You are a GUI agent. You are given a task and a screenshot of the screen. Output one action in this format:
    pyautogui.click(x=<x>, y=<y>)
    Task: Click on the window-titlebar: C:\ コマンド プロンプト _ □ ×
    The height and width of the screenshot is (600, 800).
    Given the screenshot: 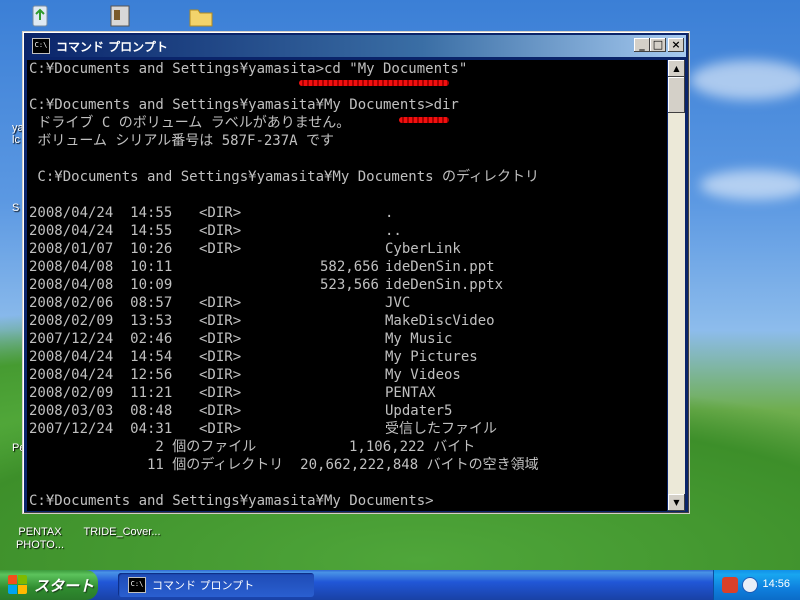 What is the action you would take?
    pyautogui.click(x=356, y=46)
    